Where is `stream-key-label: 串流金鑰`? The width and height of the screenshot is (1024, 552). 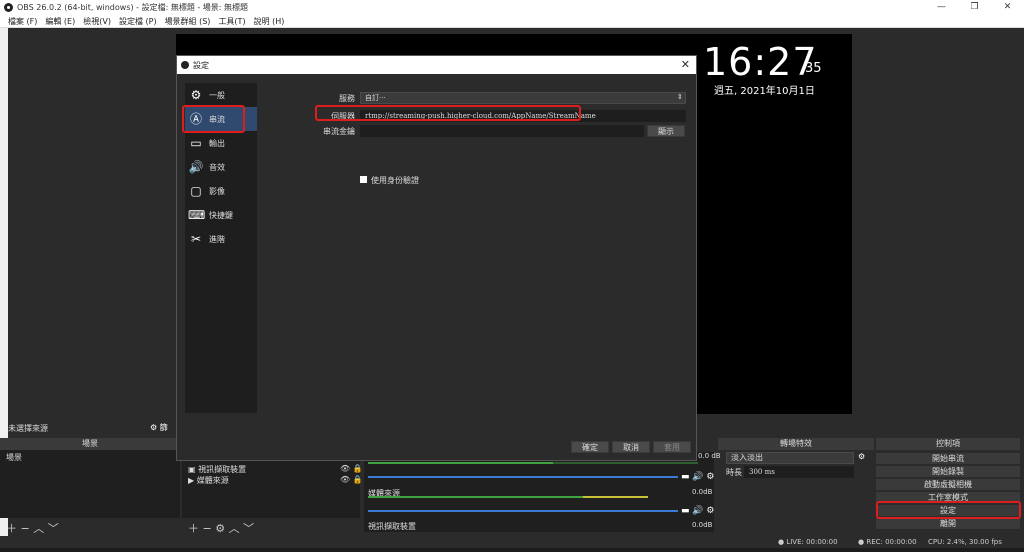 stream-key-label: 串流金鑰 is located at coordinates (339, 131).